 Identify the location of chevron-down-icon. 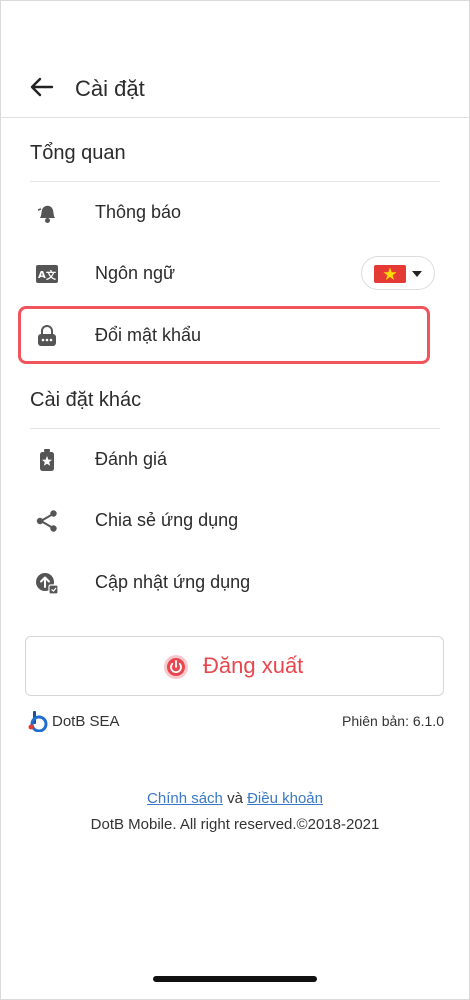
(417, 274).